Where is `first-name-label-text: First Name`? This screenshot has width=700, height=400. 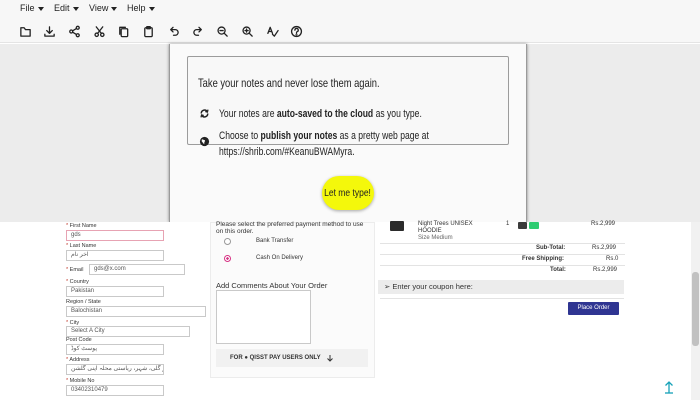 first-name-label-text: First Name is located at coordinates (83, 226).